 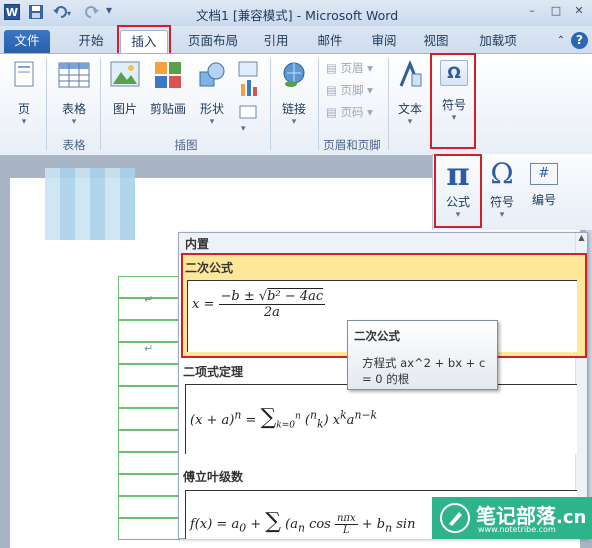 I want to click on clipart-button: 剪贴画, so click(x=168, y=88).